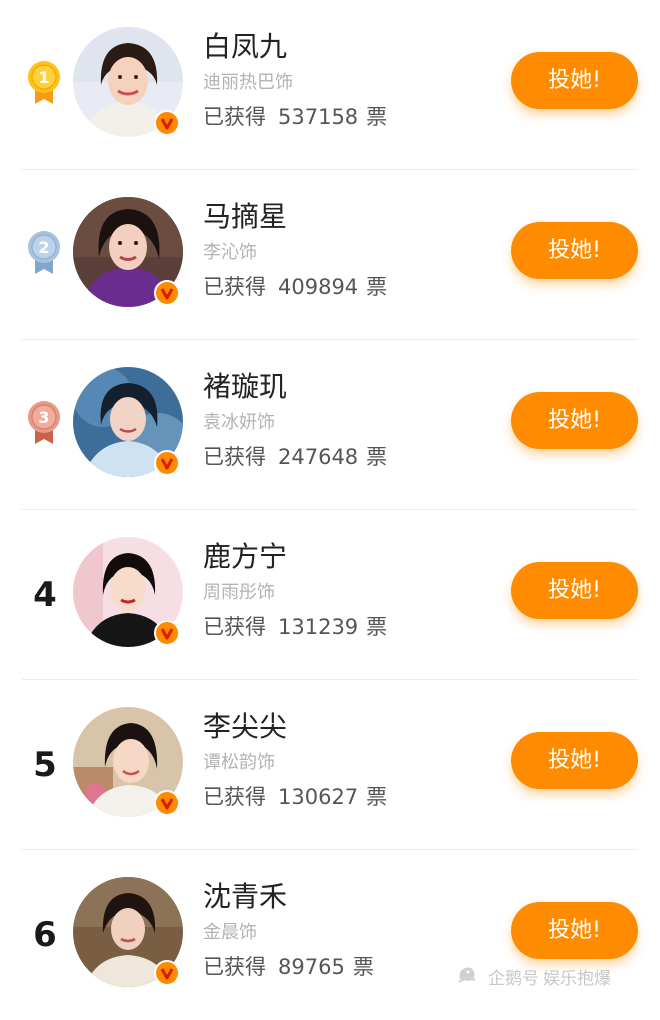  I want to click on vote-count: 已获得 89765 票, so click(288, 967).